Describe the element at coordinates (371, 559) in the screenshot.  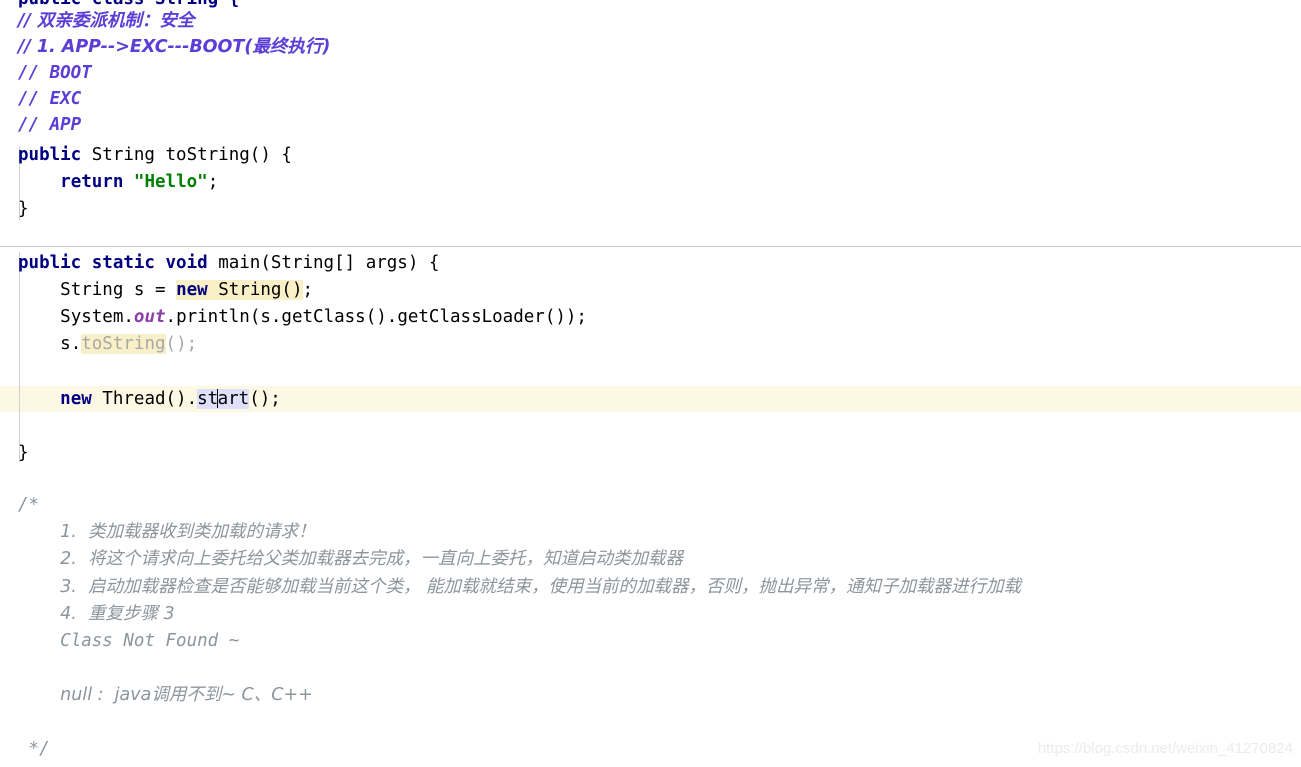
I see `token-block-comment: 2. 将这个请求向上委托给父类加载器去完成，一直向上委托，知道启动类加载器` at that location.